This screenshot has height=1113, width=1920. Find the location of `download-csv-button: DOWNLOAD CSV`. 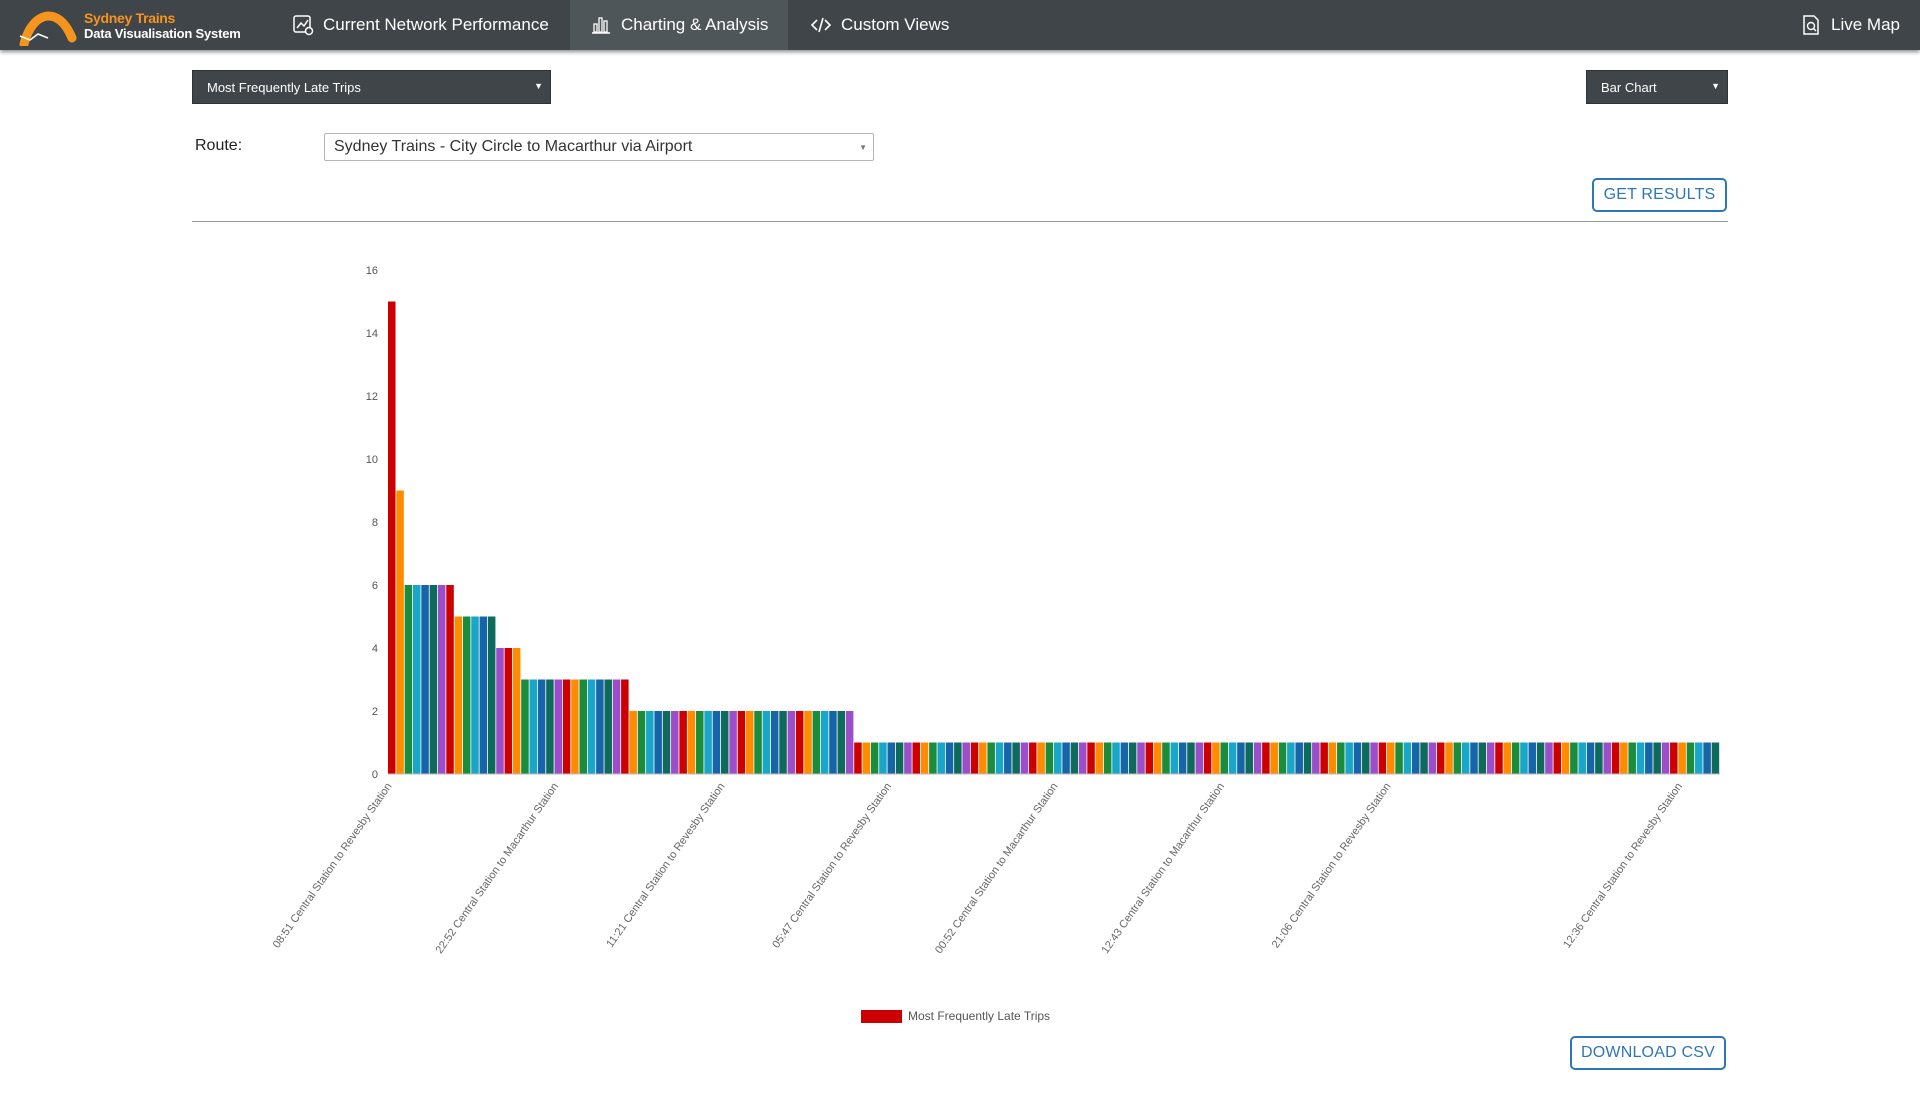

download-csv-button: DOWNLOAD CSV is located at coordinates (1648, 1053).